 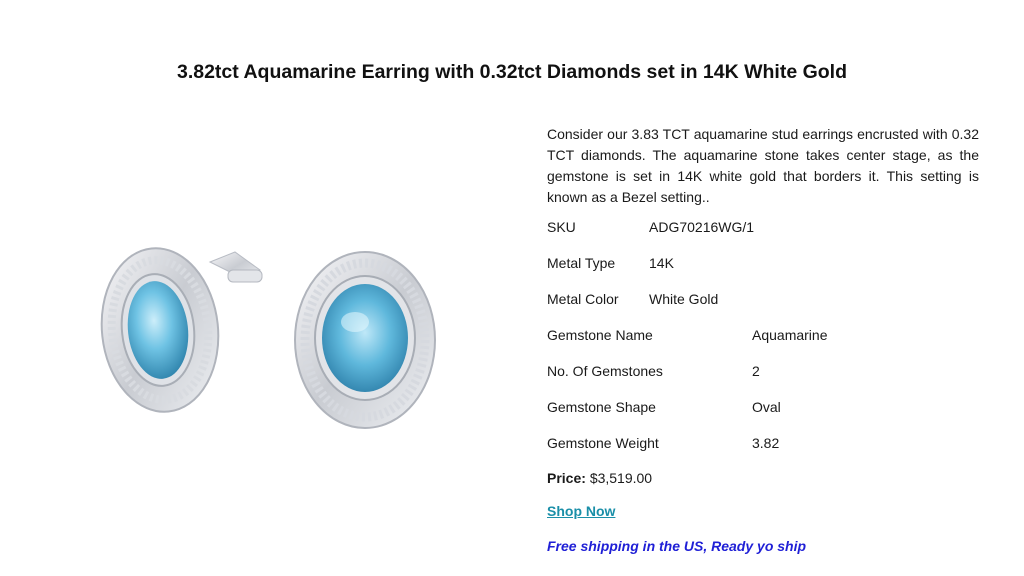 What do you see at coordinates (790, 335) in the screenshot?
I see `spec-value: Aquamarine` at bounding box center [790, 335].